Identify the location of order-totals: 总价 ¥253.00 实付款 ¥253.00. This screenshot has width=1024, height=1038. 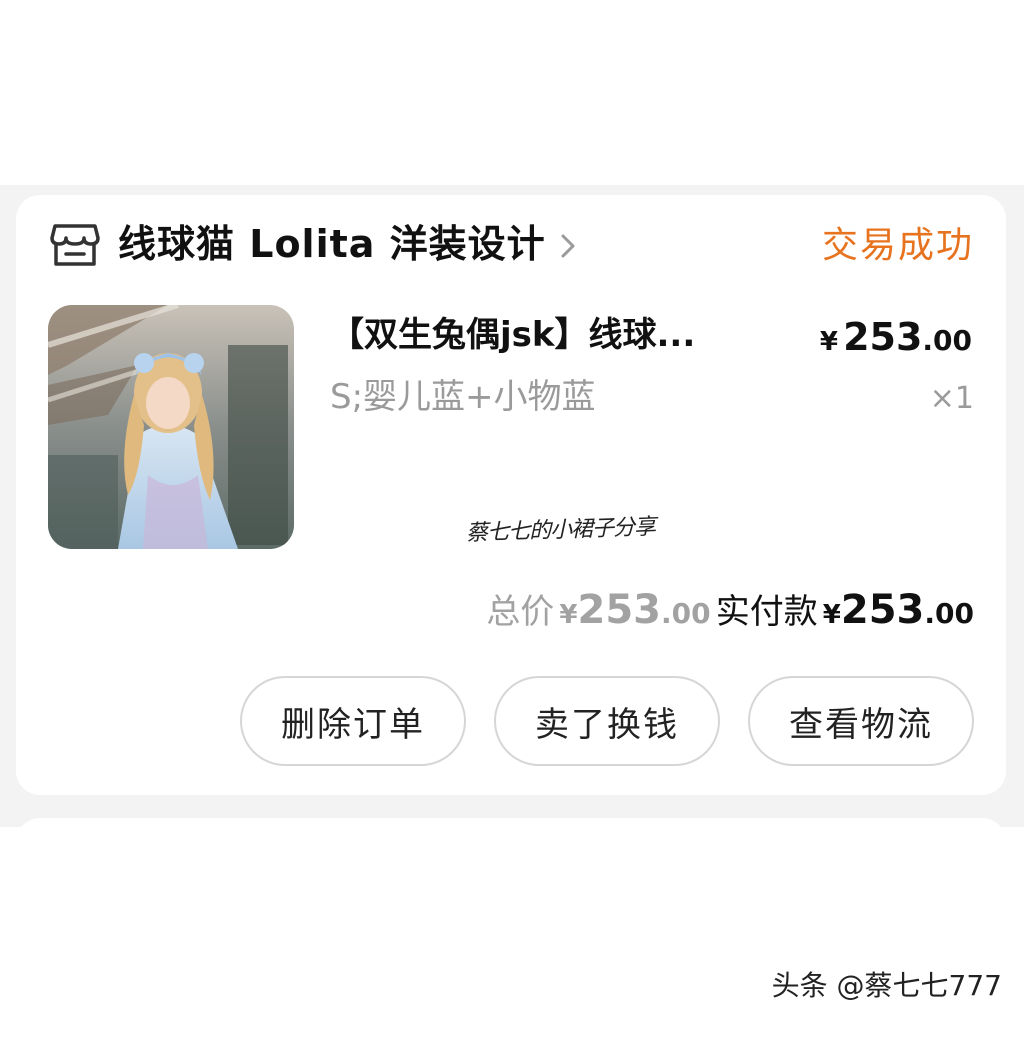
(730, 614).